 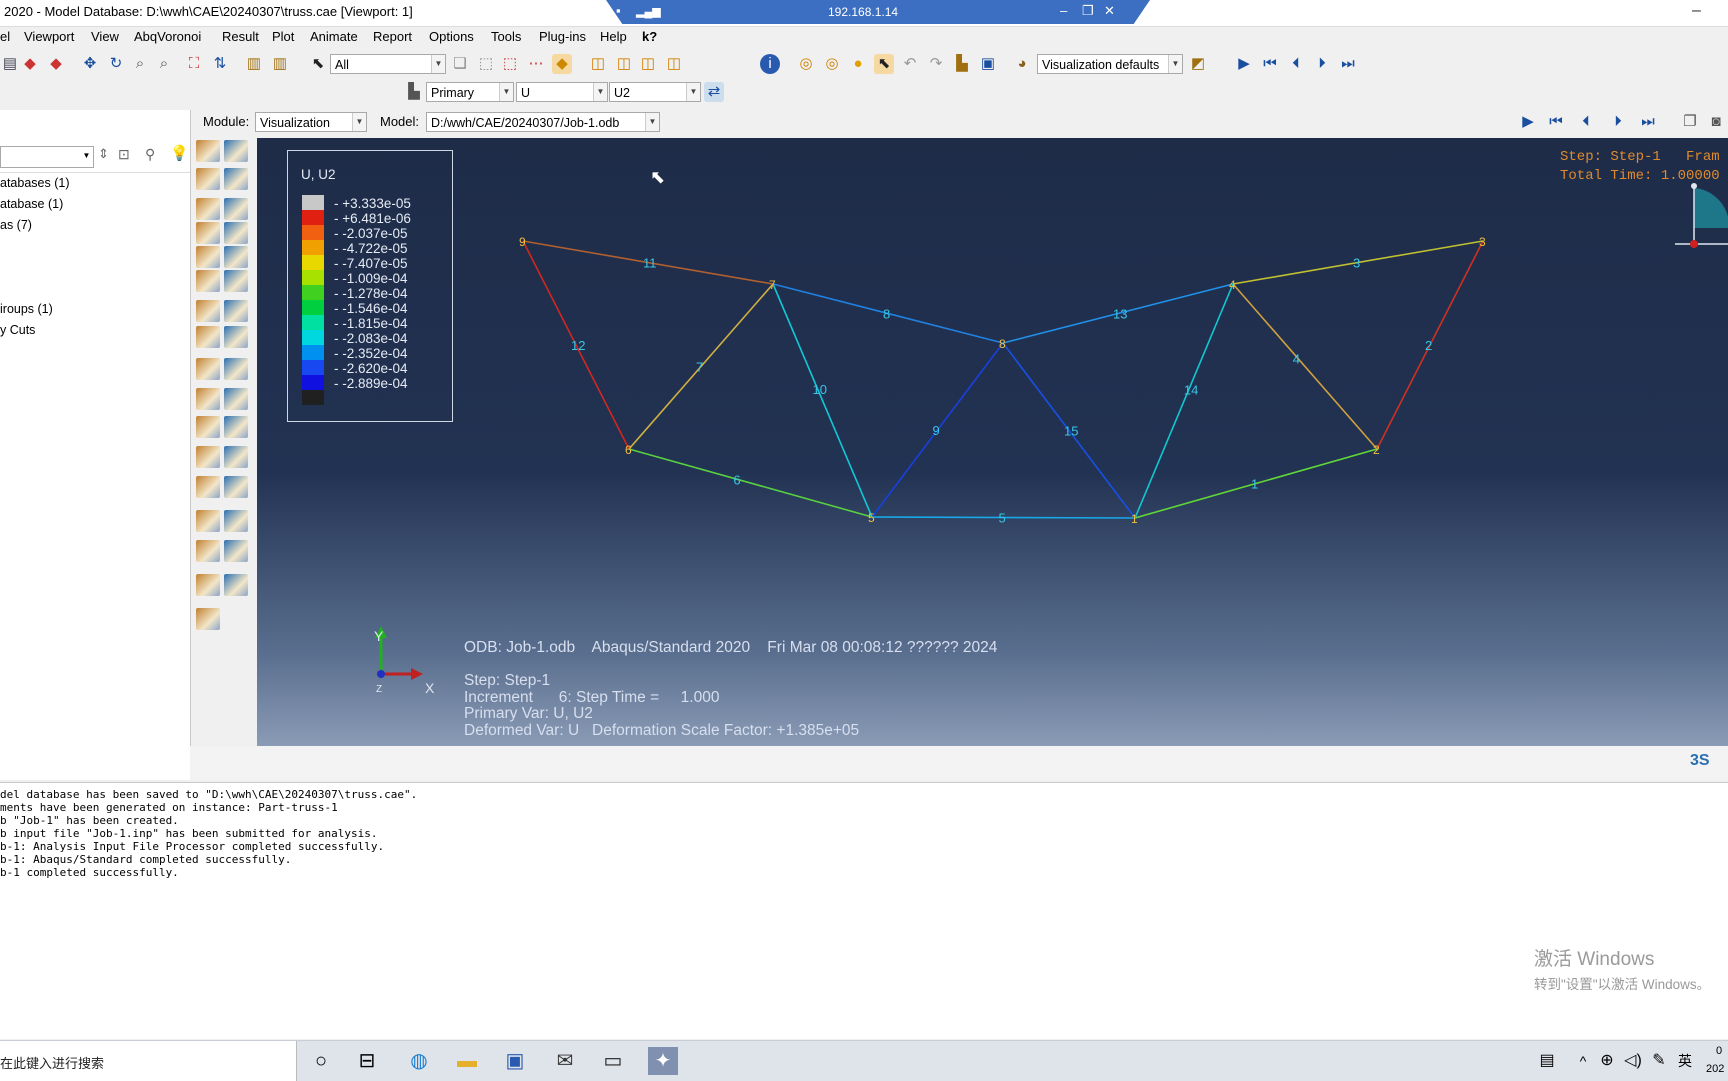 What do you see at coordinates (56, 64) in the screenshot?
I see `save-icon: ◆` at bounding box center [56, 64].